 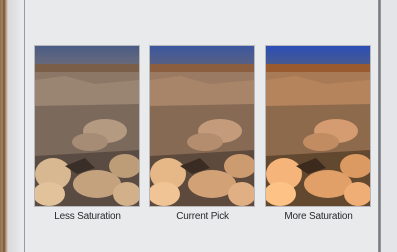 I want to click on panel-divider-left, so click(x=24, y=126).